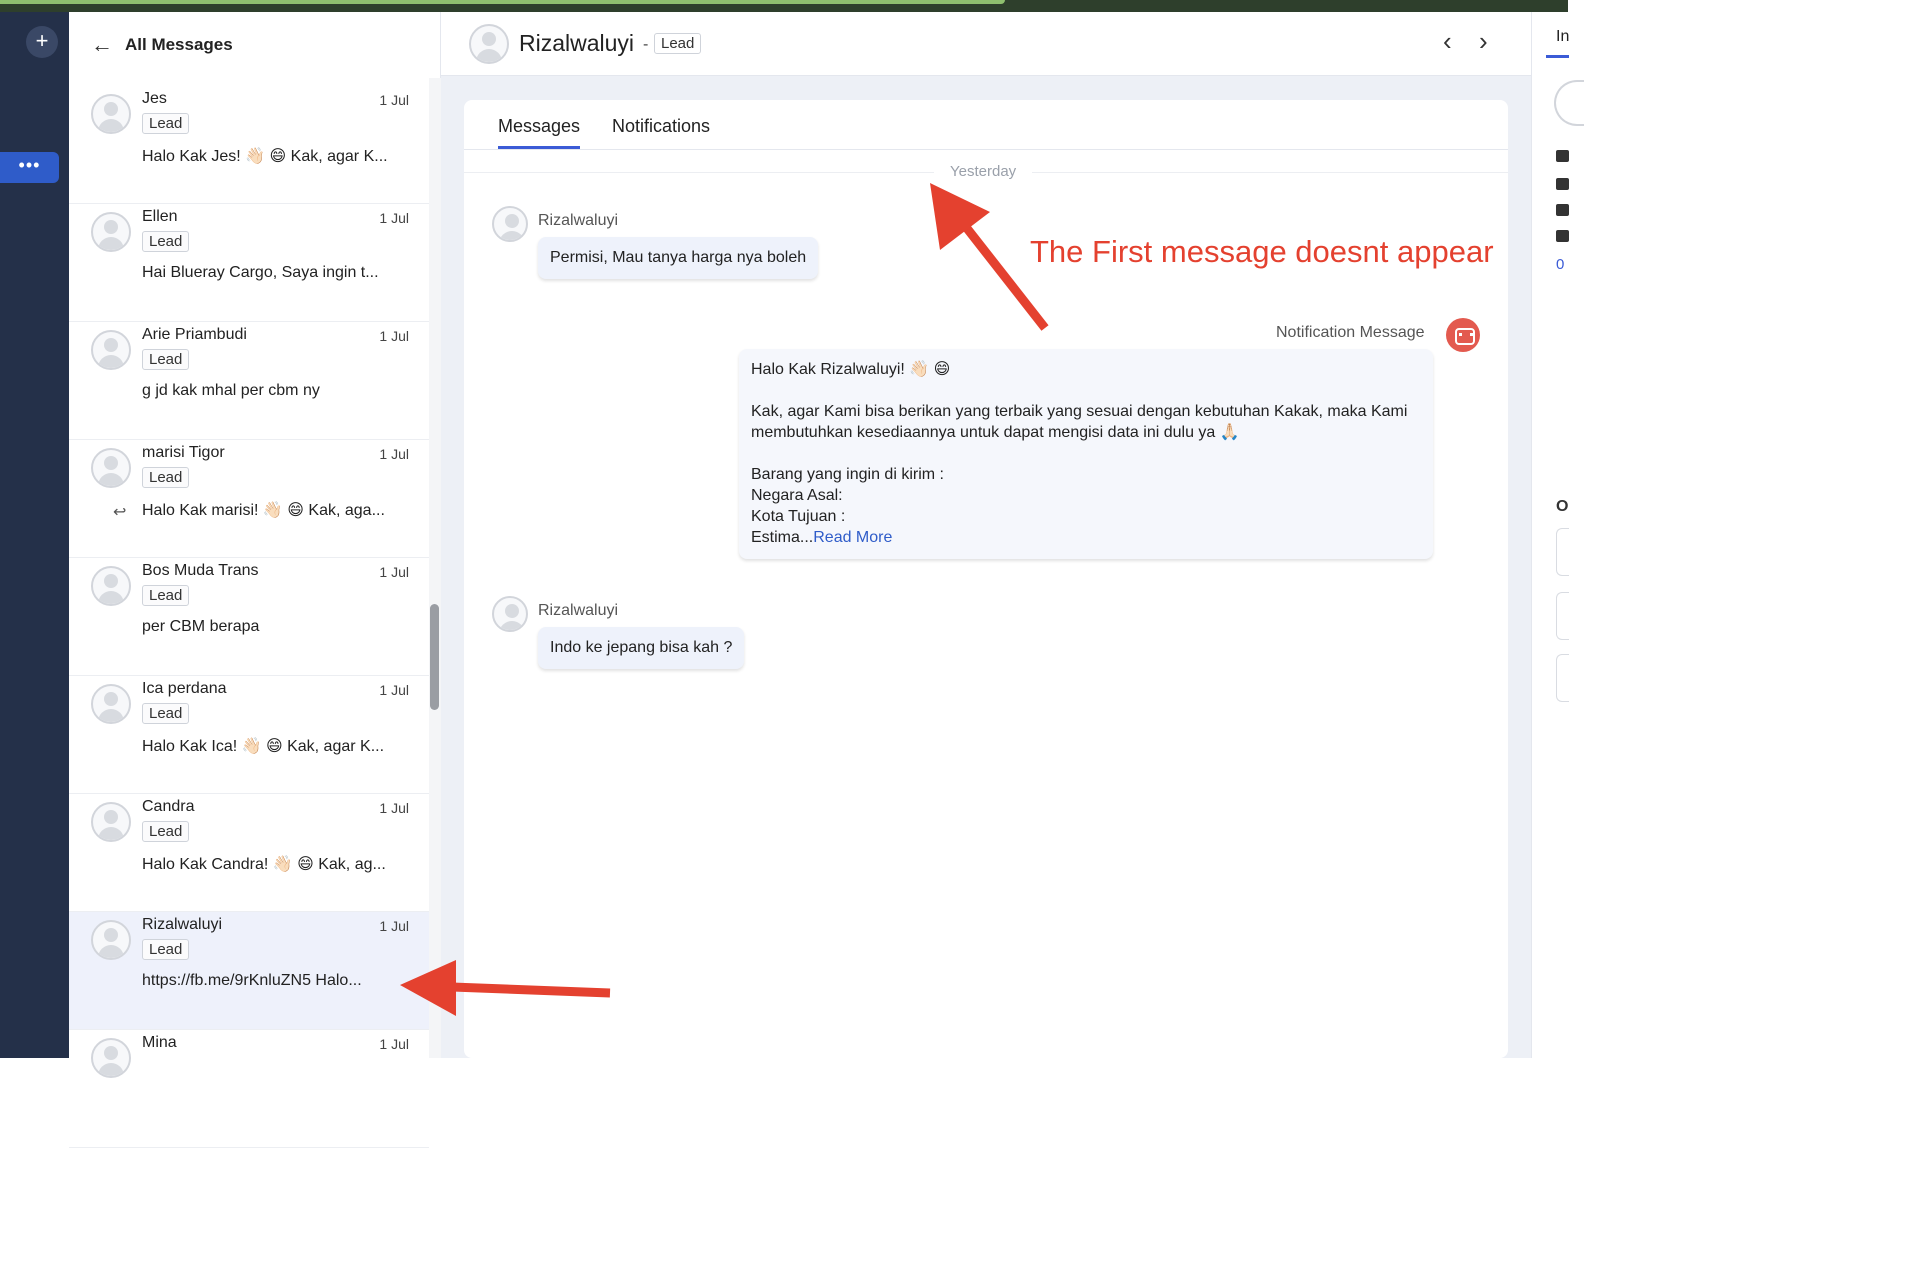 This screenshot has height=1286, width=1906. I want to click on details-section-title: O, so click(1562, 506).